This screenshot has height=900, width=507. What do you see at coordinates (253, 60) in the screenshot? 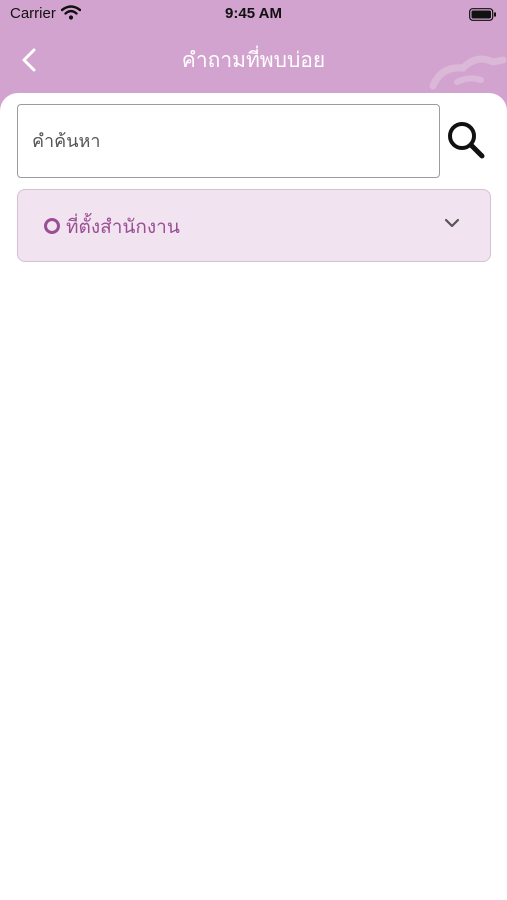
I see `navigation-bar: คำถามที่พบบ่อย` at bounding box center [253, 60].